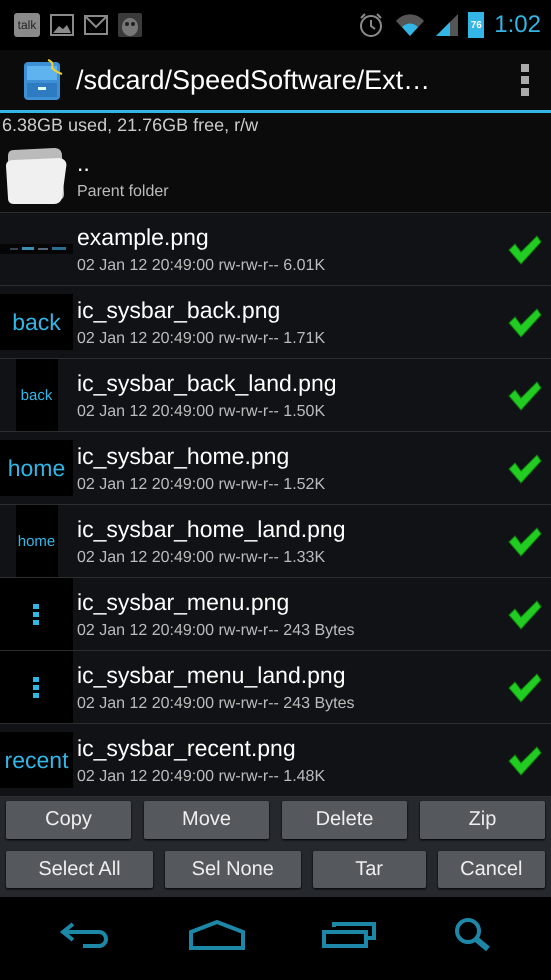  I want to click on file-name: ic_sysbar_home.png, so click(183, 456).